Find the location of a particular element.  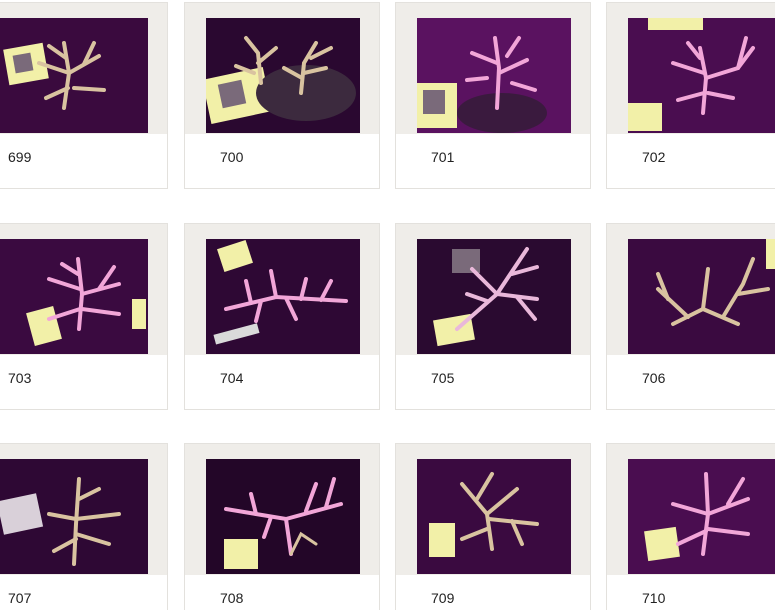

gallery-card: 705 is located at coordinates (493, 316).